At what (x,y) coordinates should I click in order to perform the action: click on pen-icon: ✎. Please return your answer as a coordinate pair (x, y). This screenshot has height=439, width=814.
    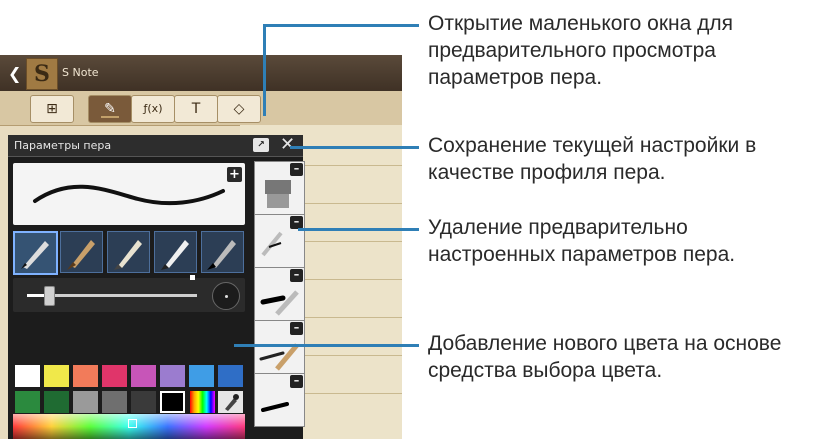
    Looking at the image, I should click on (110, 109).